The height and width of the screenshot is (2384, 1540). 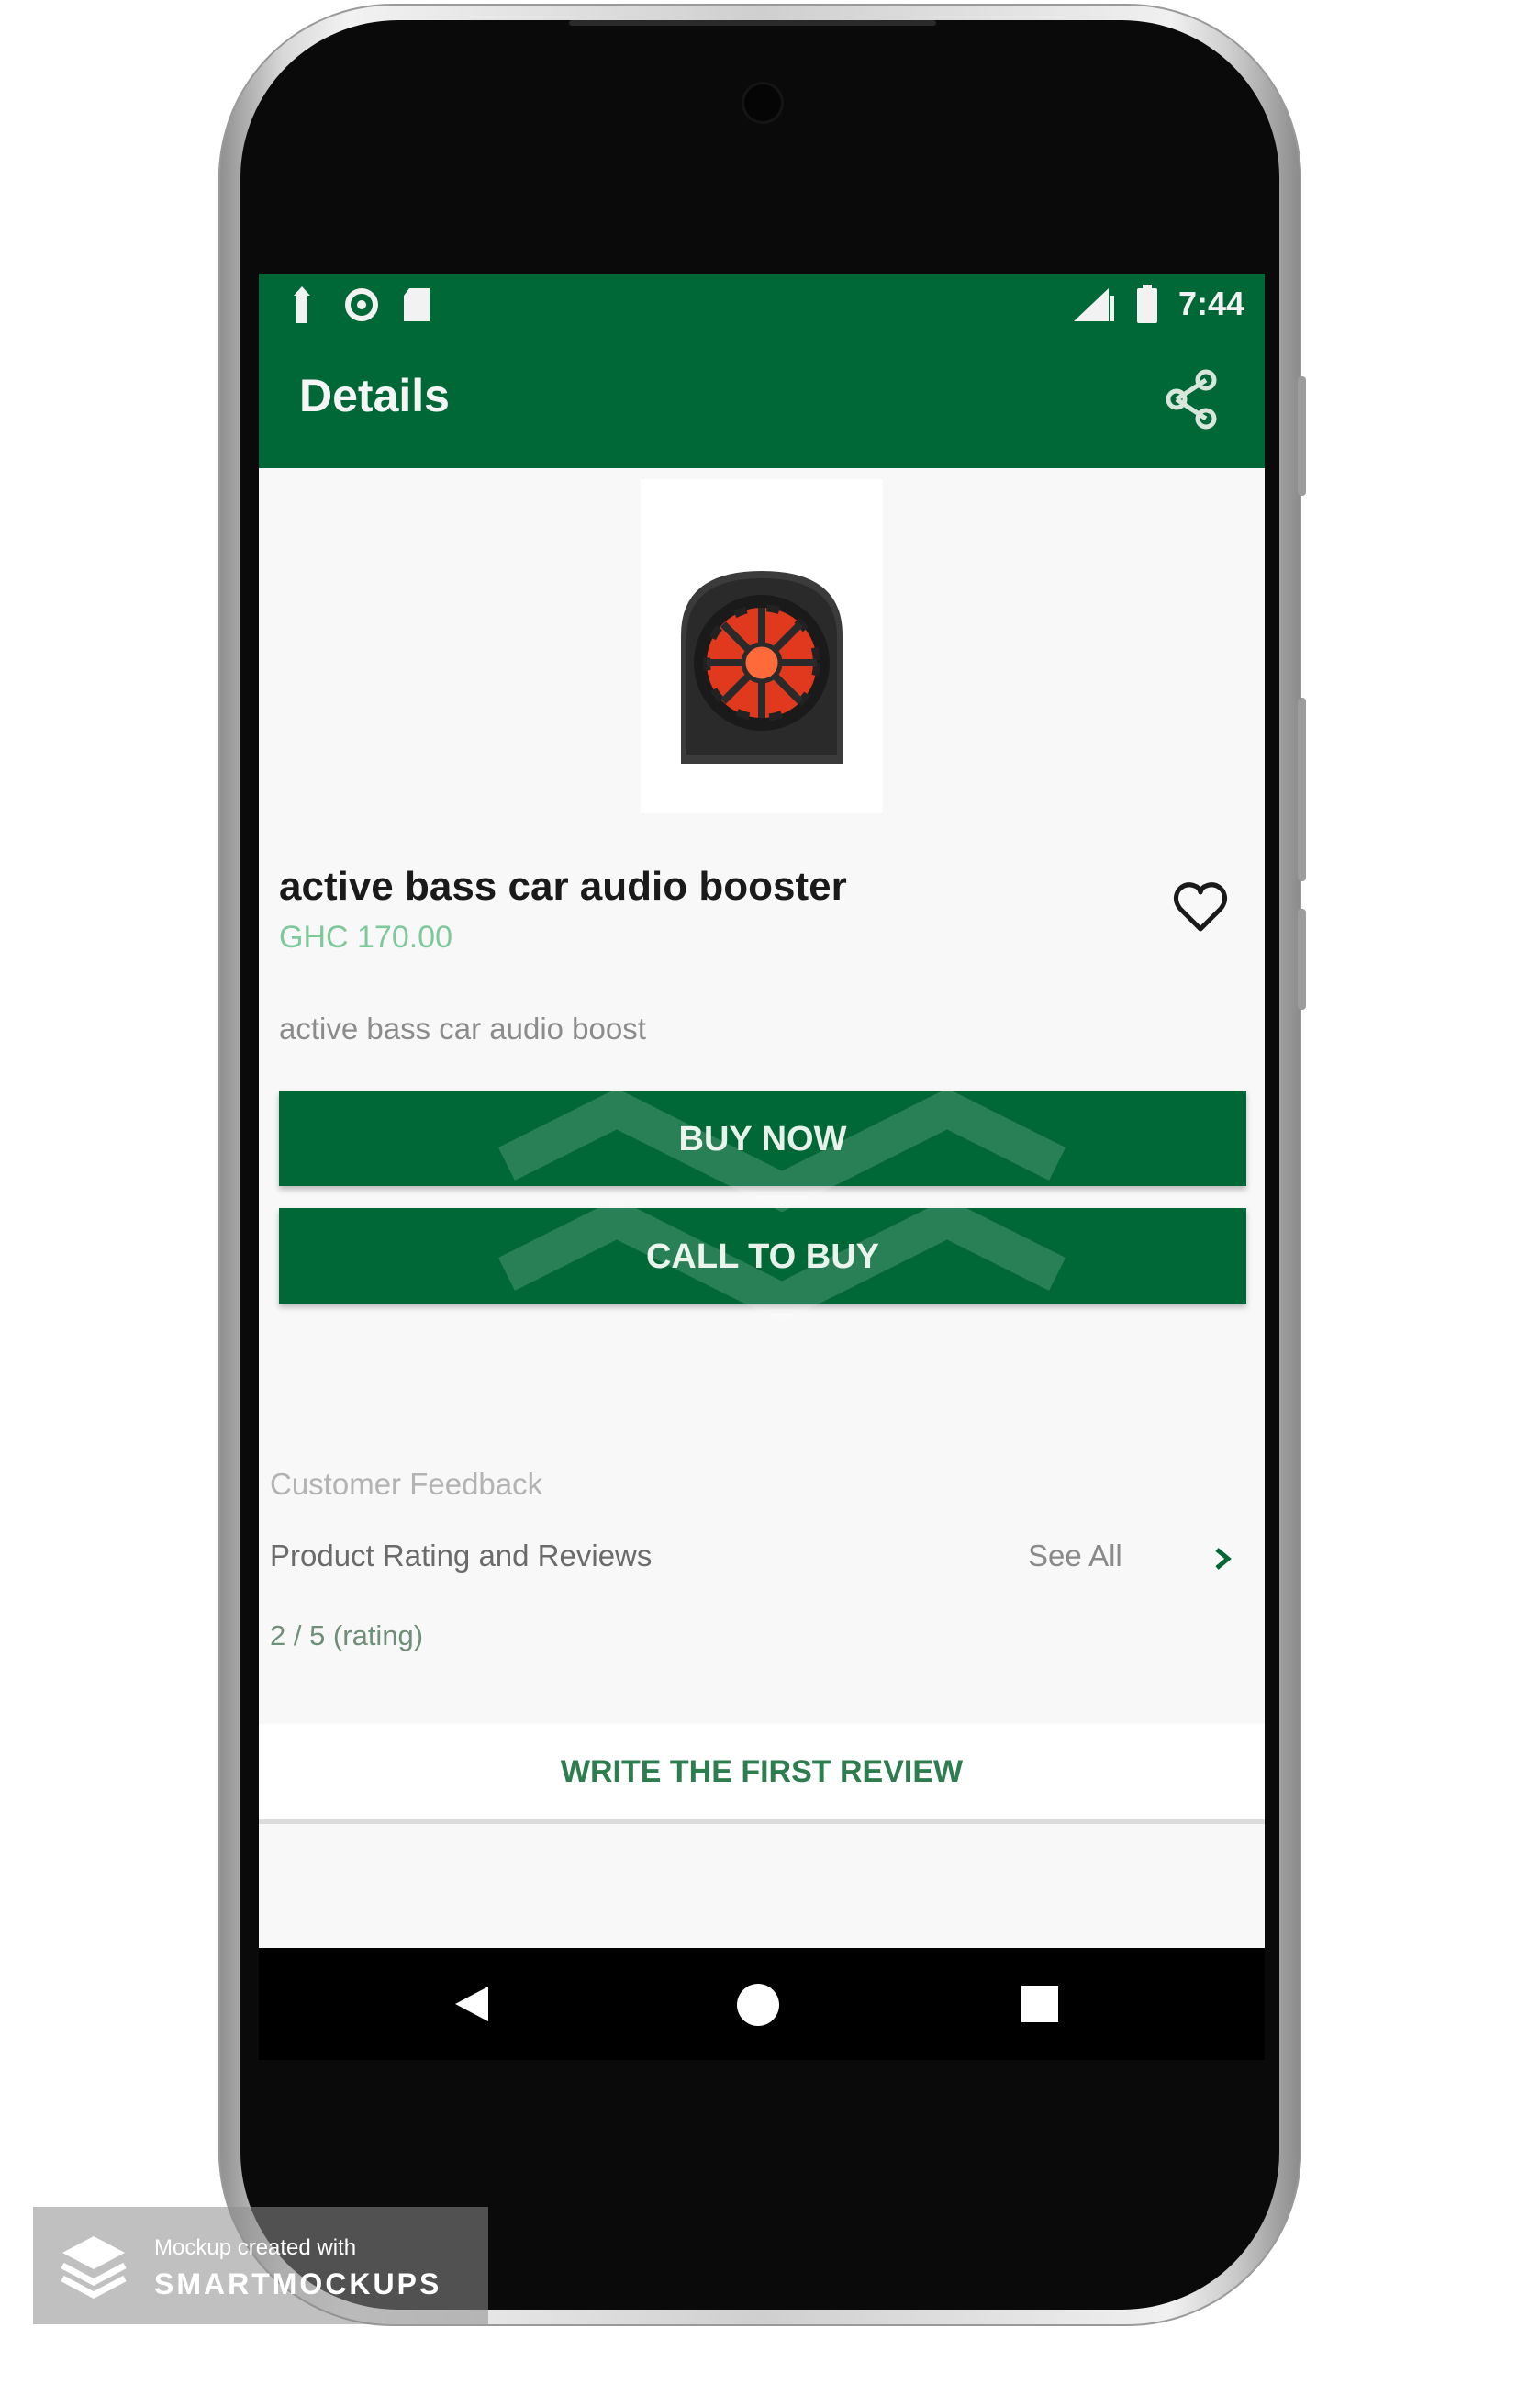 What do you see at coordinates (375, 395) in the screenshot?
I see `page-title: Details` at bounding box center [375, 395].